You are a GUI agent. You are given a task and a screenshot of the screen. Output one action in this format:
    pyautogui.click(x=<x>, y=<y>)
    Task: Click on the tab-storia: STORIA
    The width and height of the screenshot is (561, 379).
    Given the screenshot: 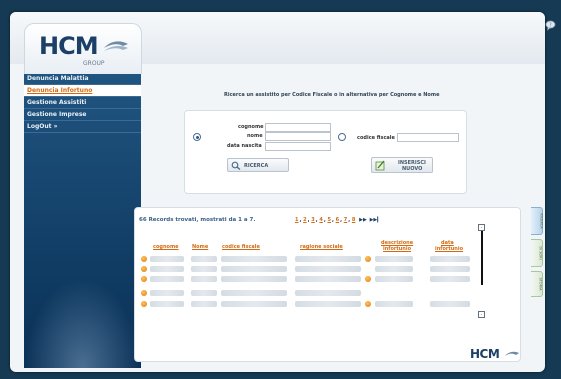 What is the action you would take?
    pyautogui.click(x=537, y=284)
    